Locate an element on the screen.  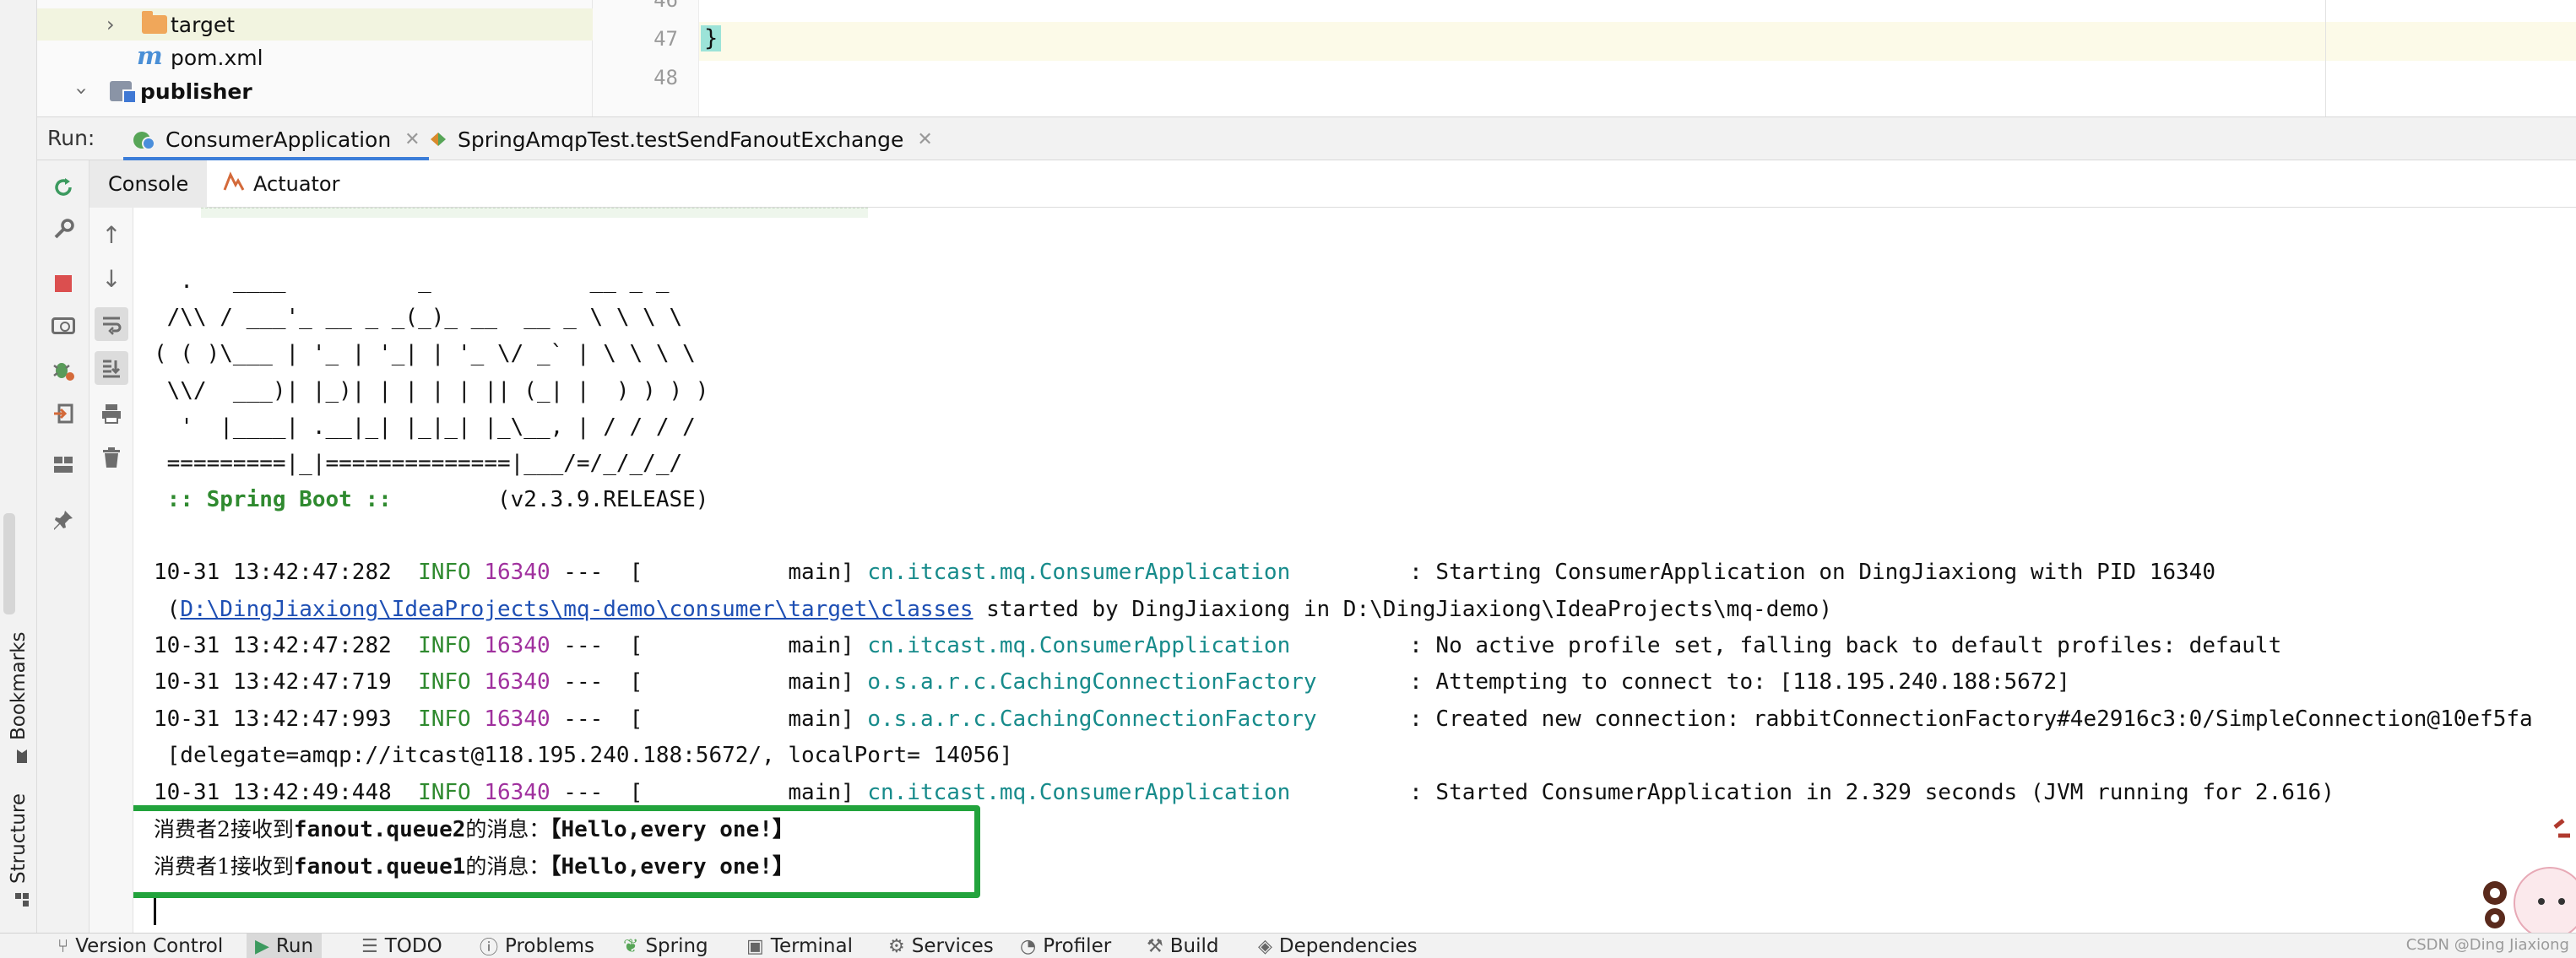
tool-spring: ❦ Spring is located at coordinates (666, 946).